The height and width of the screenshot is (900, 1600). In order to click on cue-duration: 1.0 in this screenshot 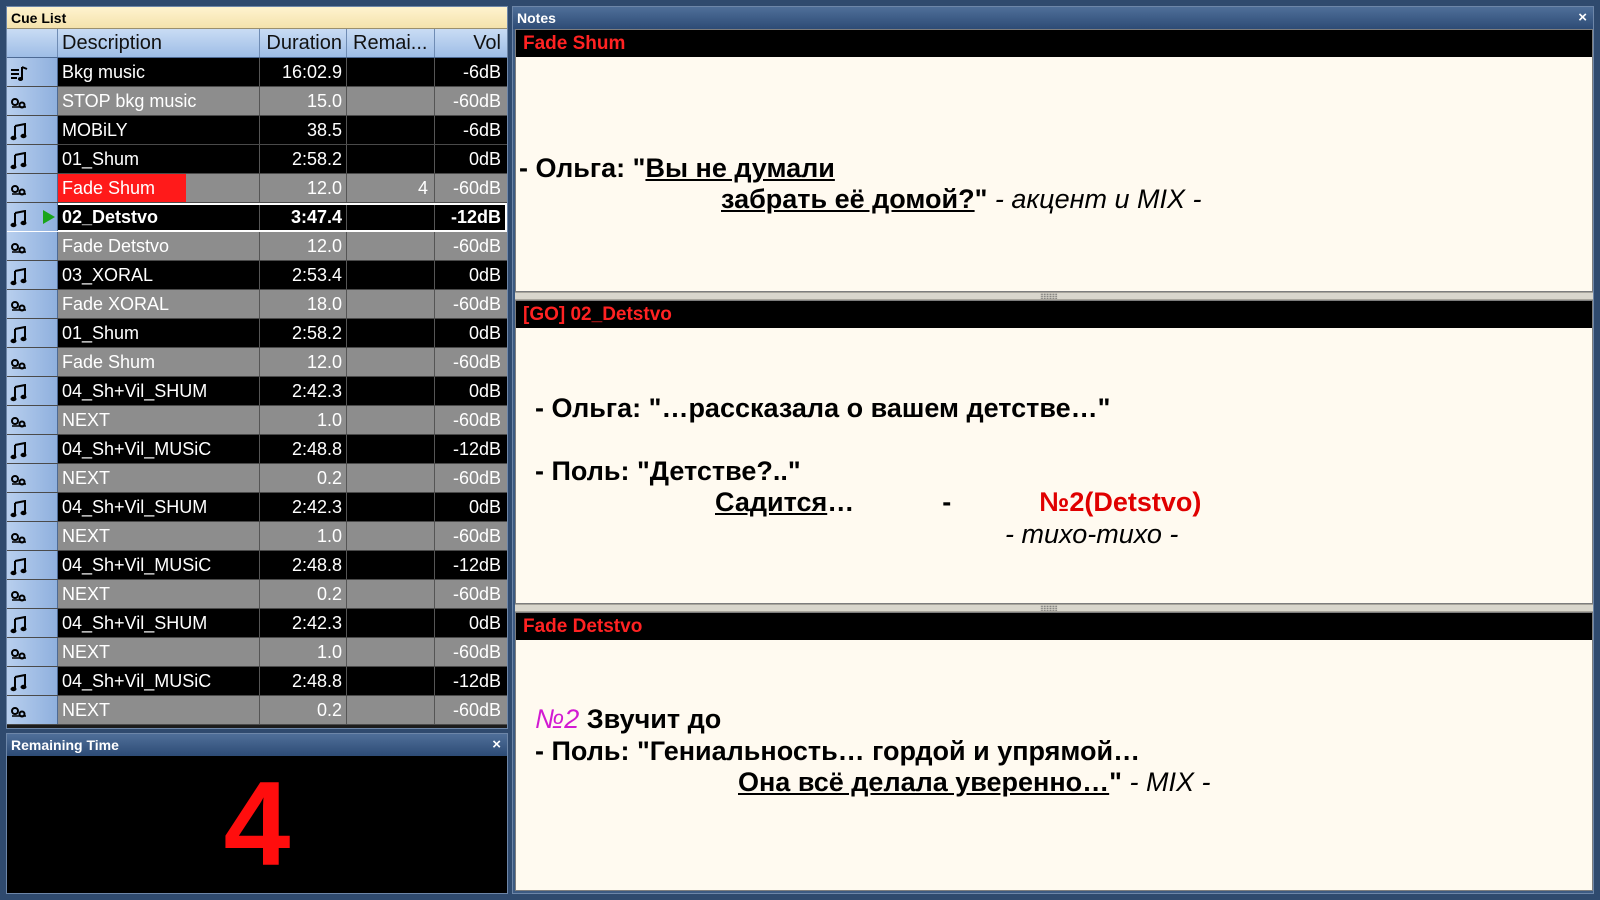, I will do `click(303, 536)`.